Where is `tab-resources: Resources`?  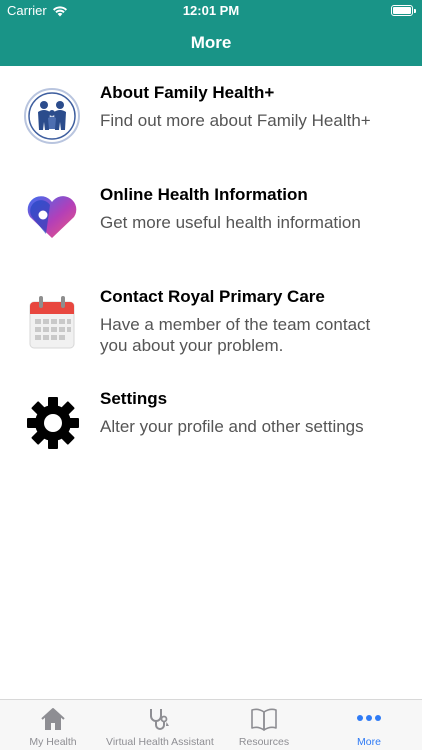
tab-resources: Resources is located at coordinates (264, 725).